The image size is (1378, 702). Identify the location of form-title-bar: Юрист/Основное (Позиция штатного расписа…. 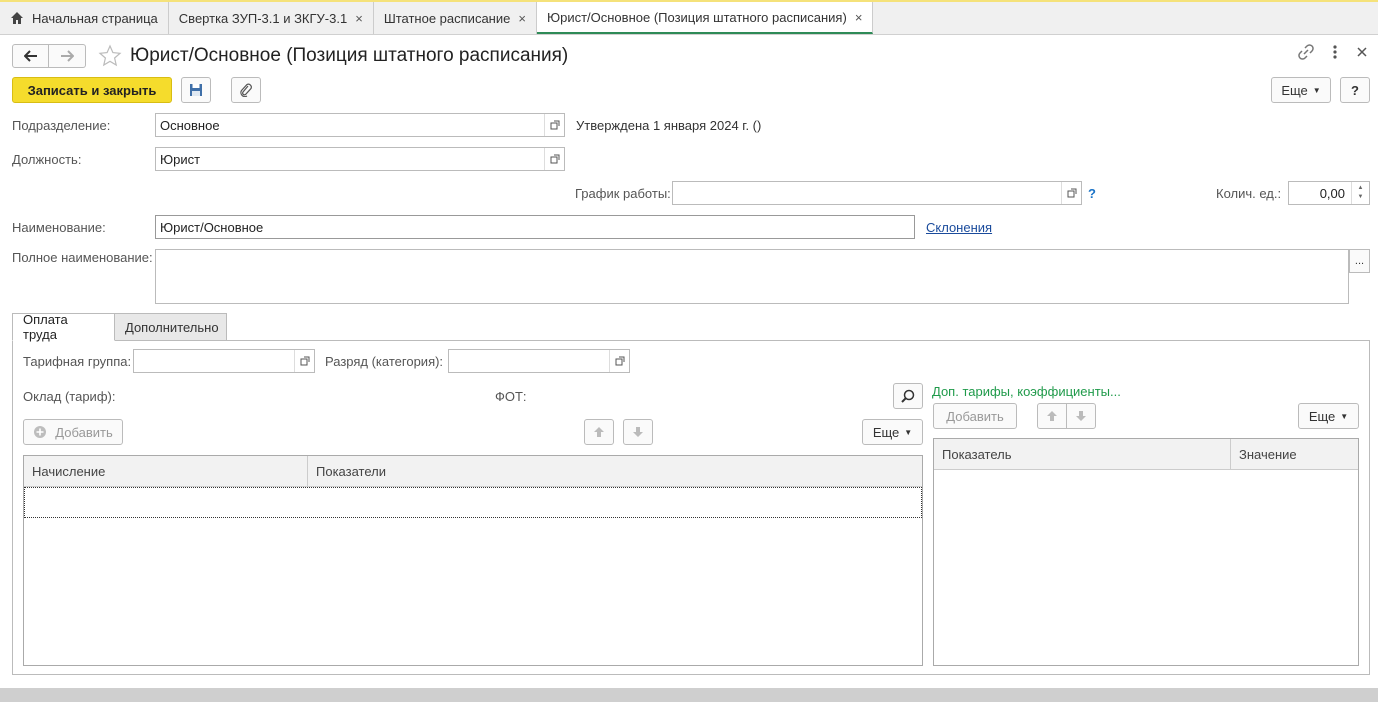
(290, 56).